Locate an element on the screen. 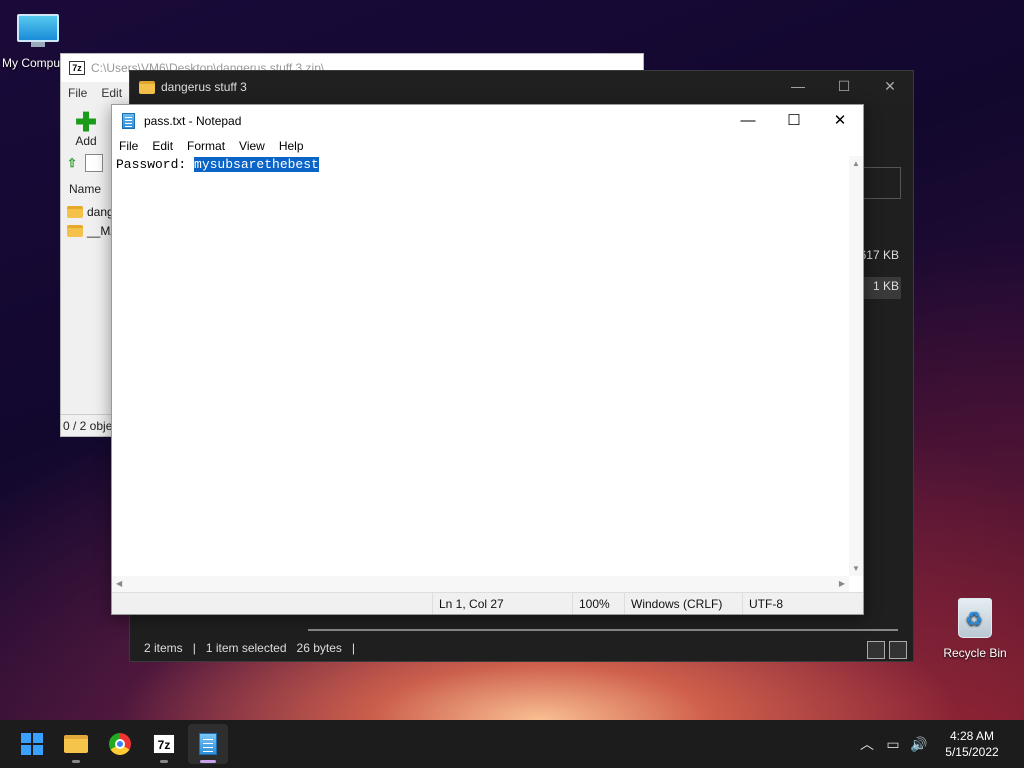  scroll-left-icon: ◀ is located at coordinates (119, 583).